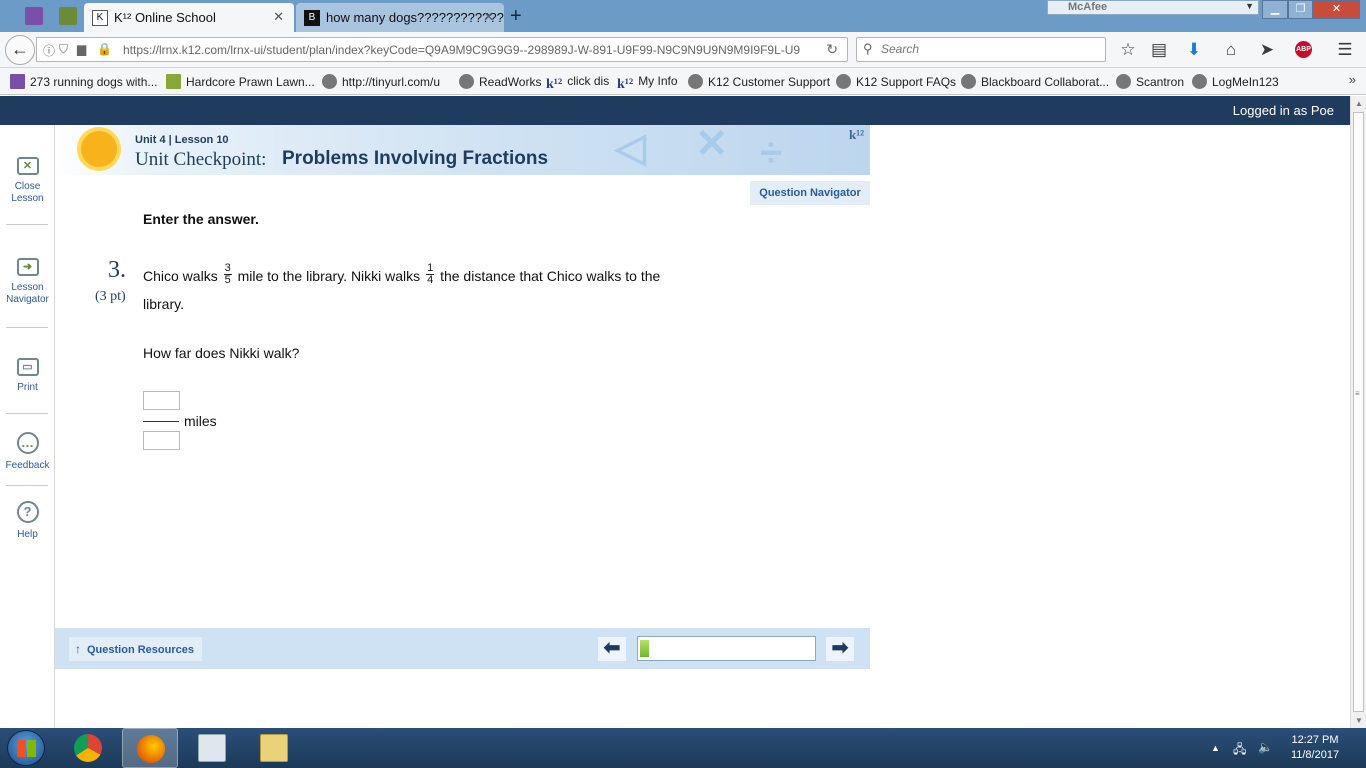  I want to click on taskbar-firefox, so click(150, 748).